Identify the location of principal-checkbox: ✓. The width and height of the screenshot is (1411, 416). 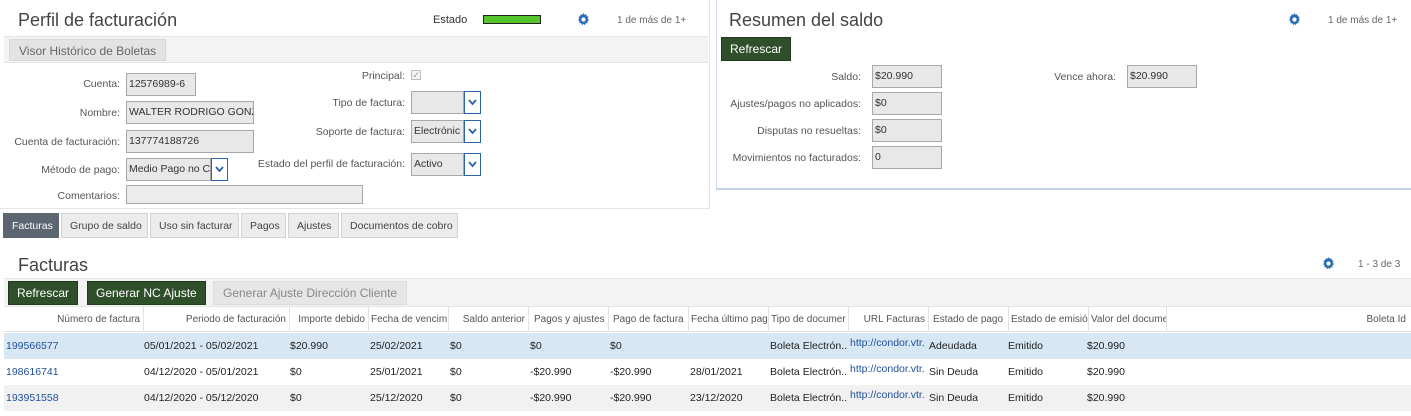
(416, 75).